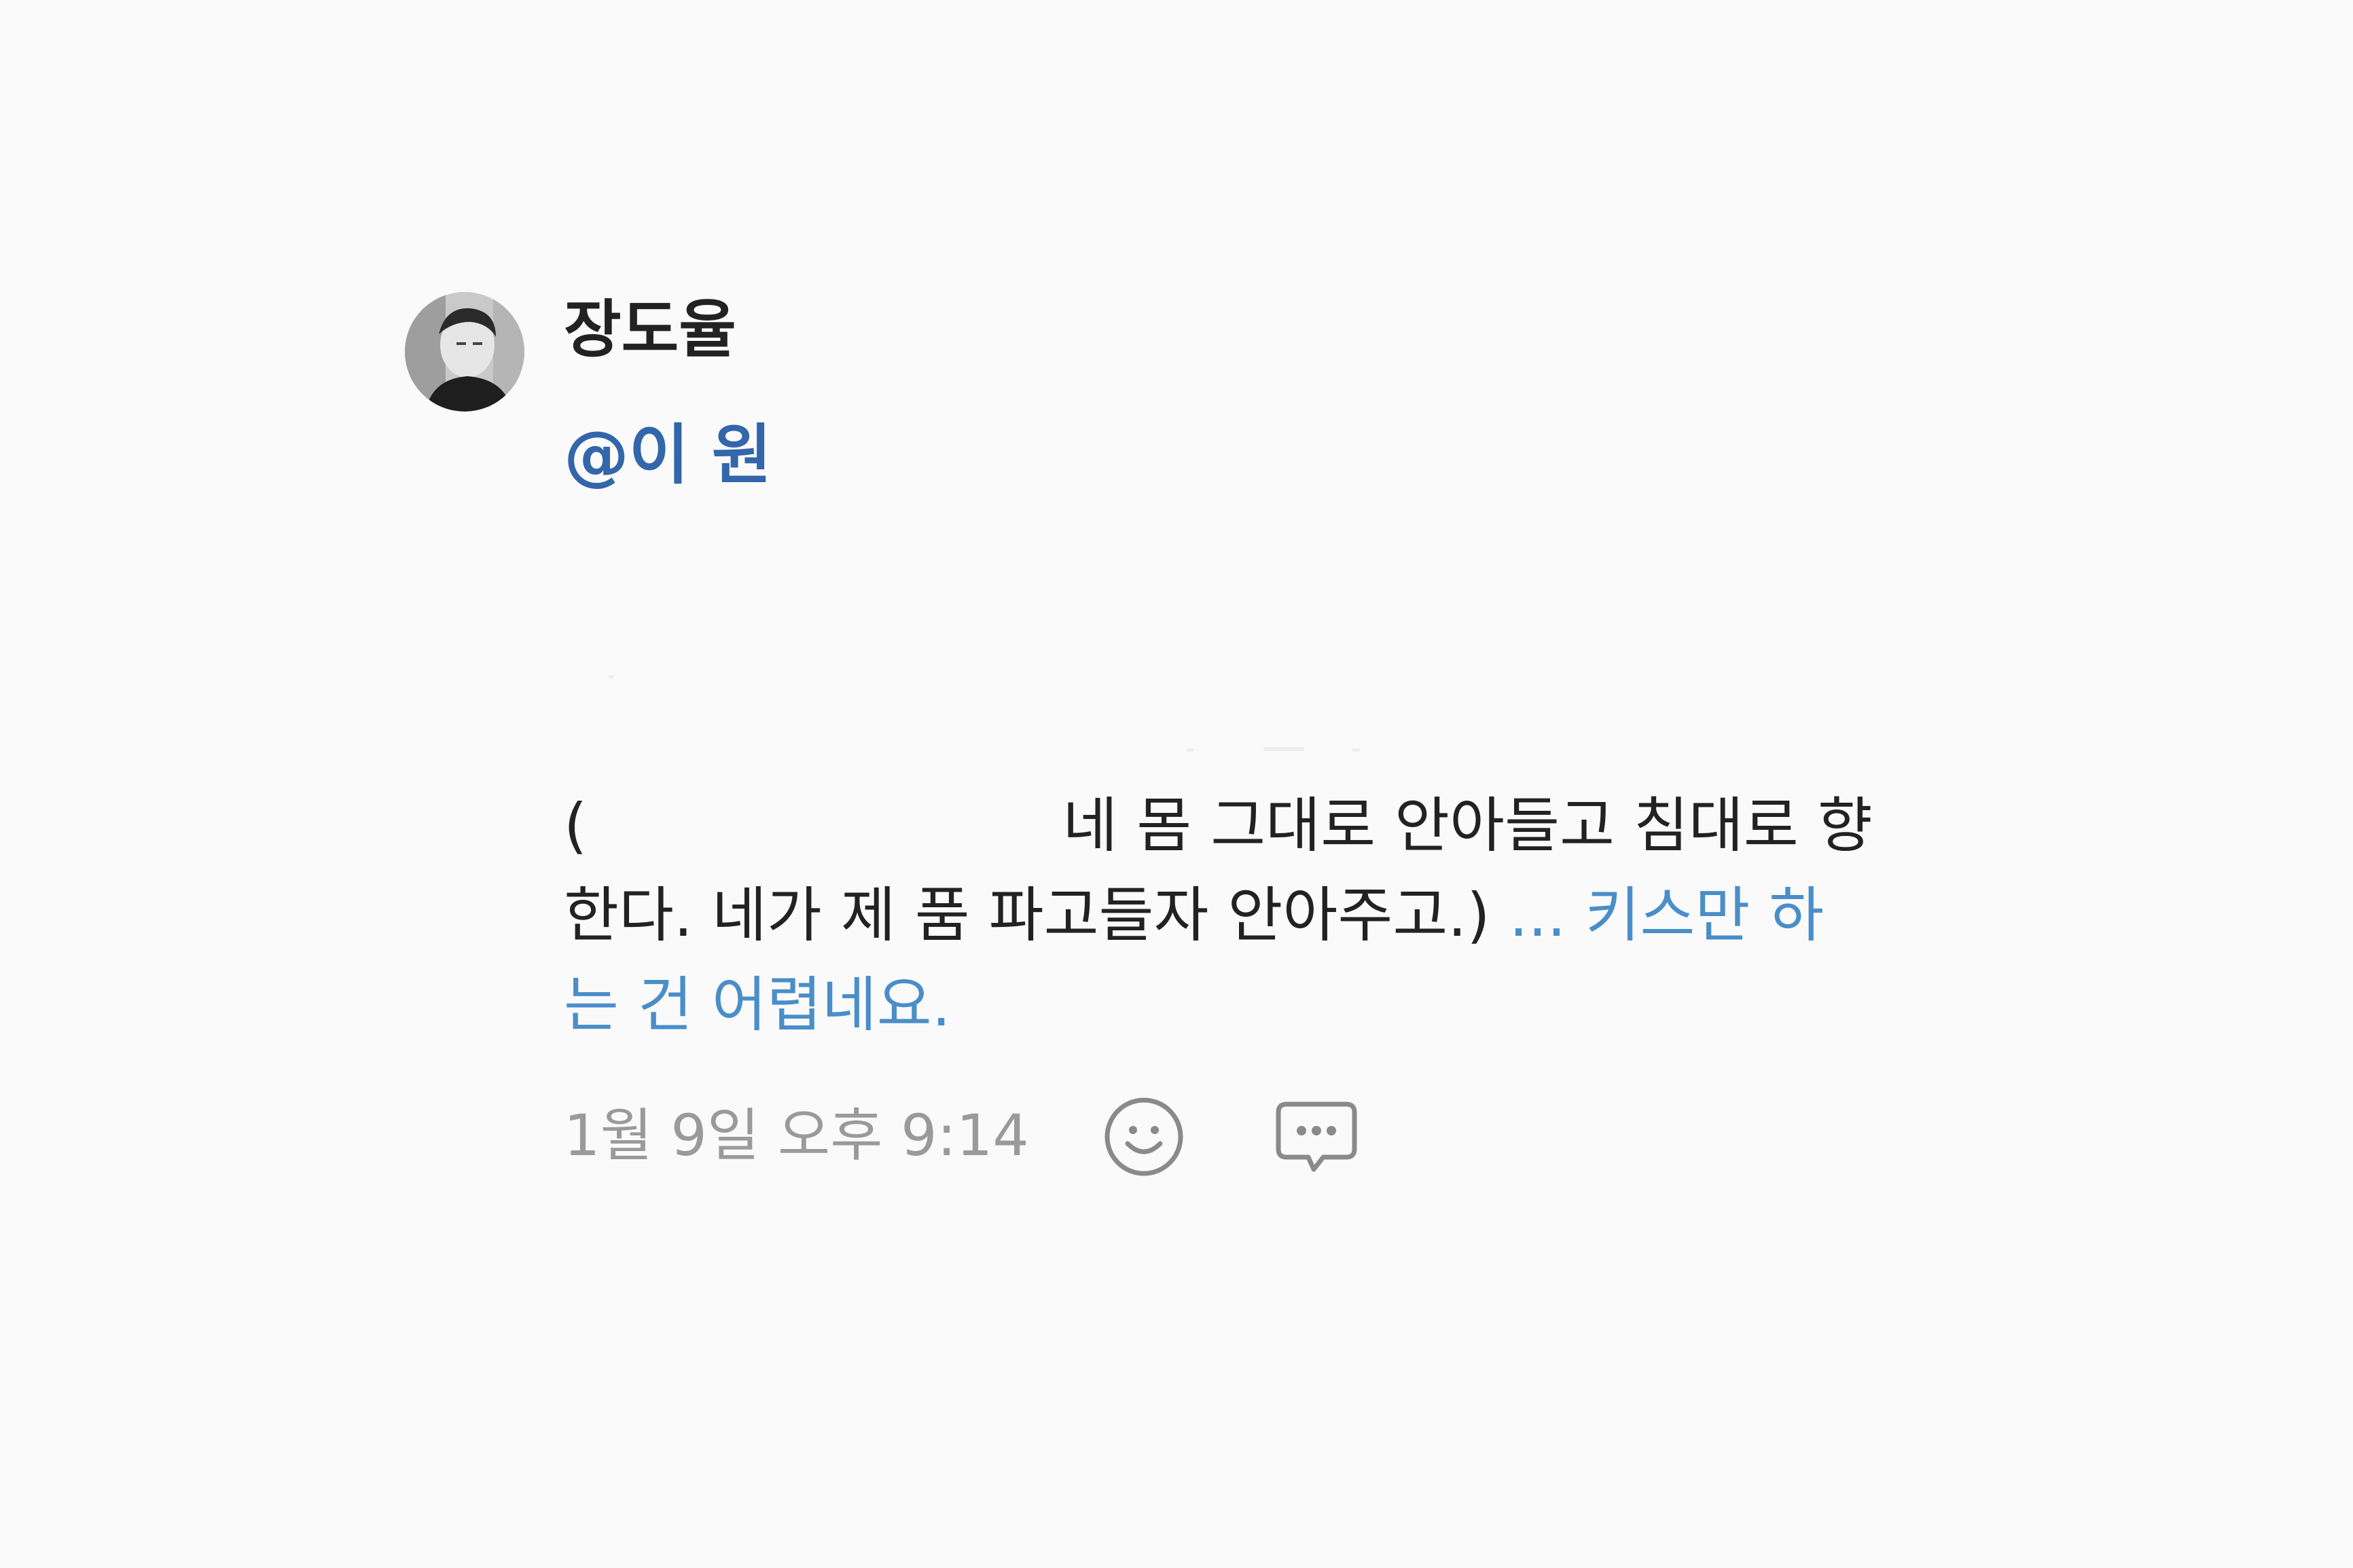  What do you see at coordinates (1144, 1137) in the screenshot?
I see `smile-icon` at bounding box center [1144, 1137].